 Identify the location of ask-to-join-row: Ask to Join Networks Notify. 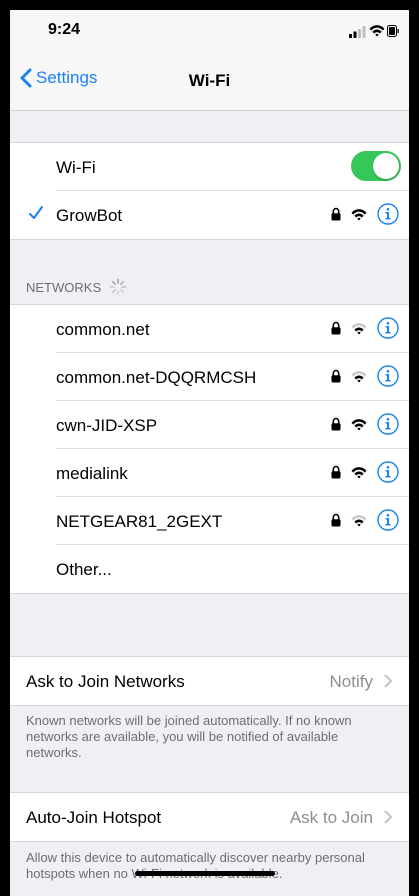
(209, 681).